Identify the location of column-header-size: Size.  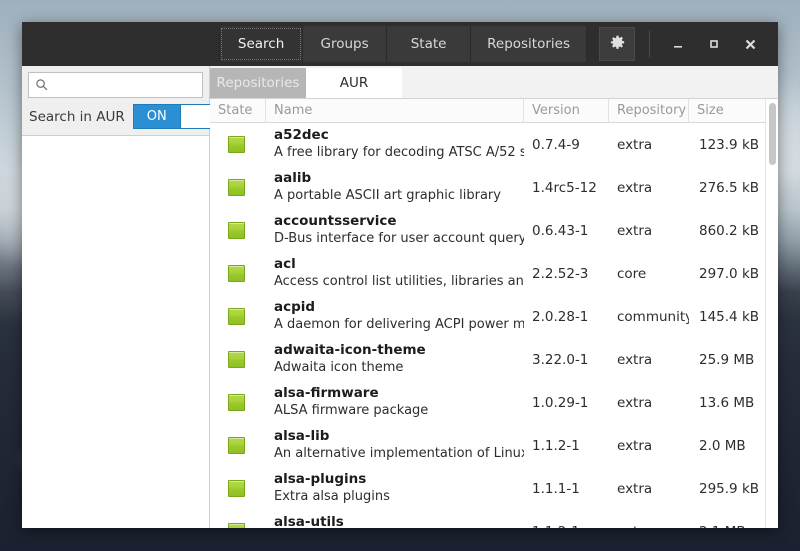
(727, 110).